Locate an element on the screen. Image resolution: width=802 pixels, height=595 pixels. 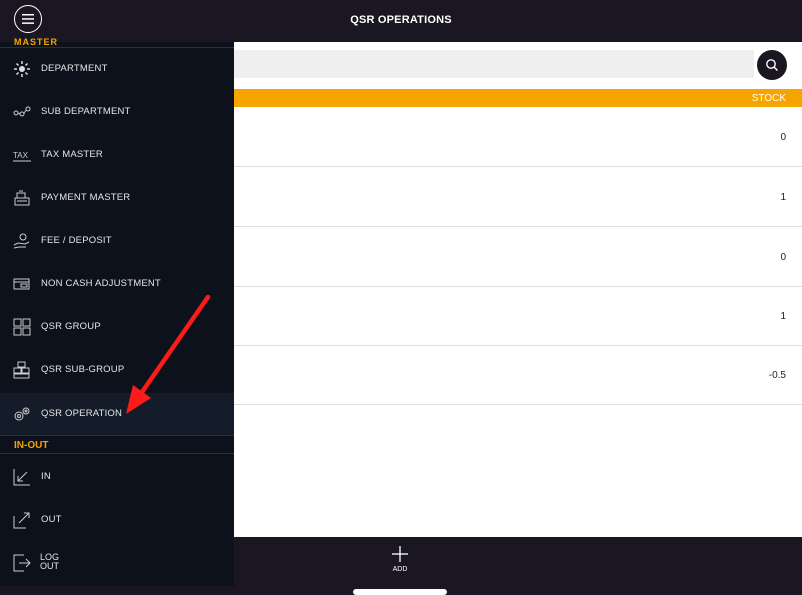
svg-text: TAX is located at coordinates (21, 155).